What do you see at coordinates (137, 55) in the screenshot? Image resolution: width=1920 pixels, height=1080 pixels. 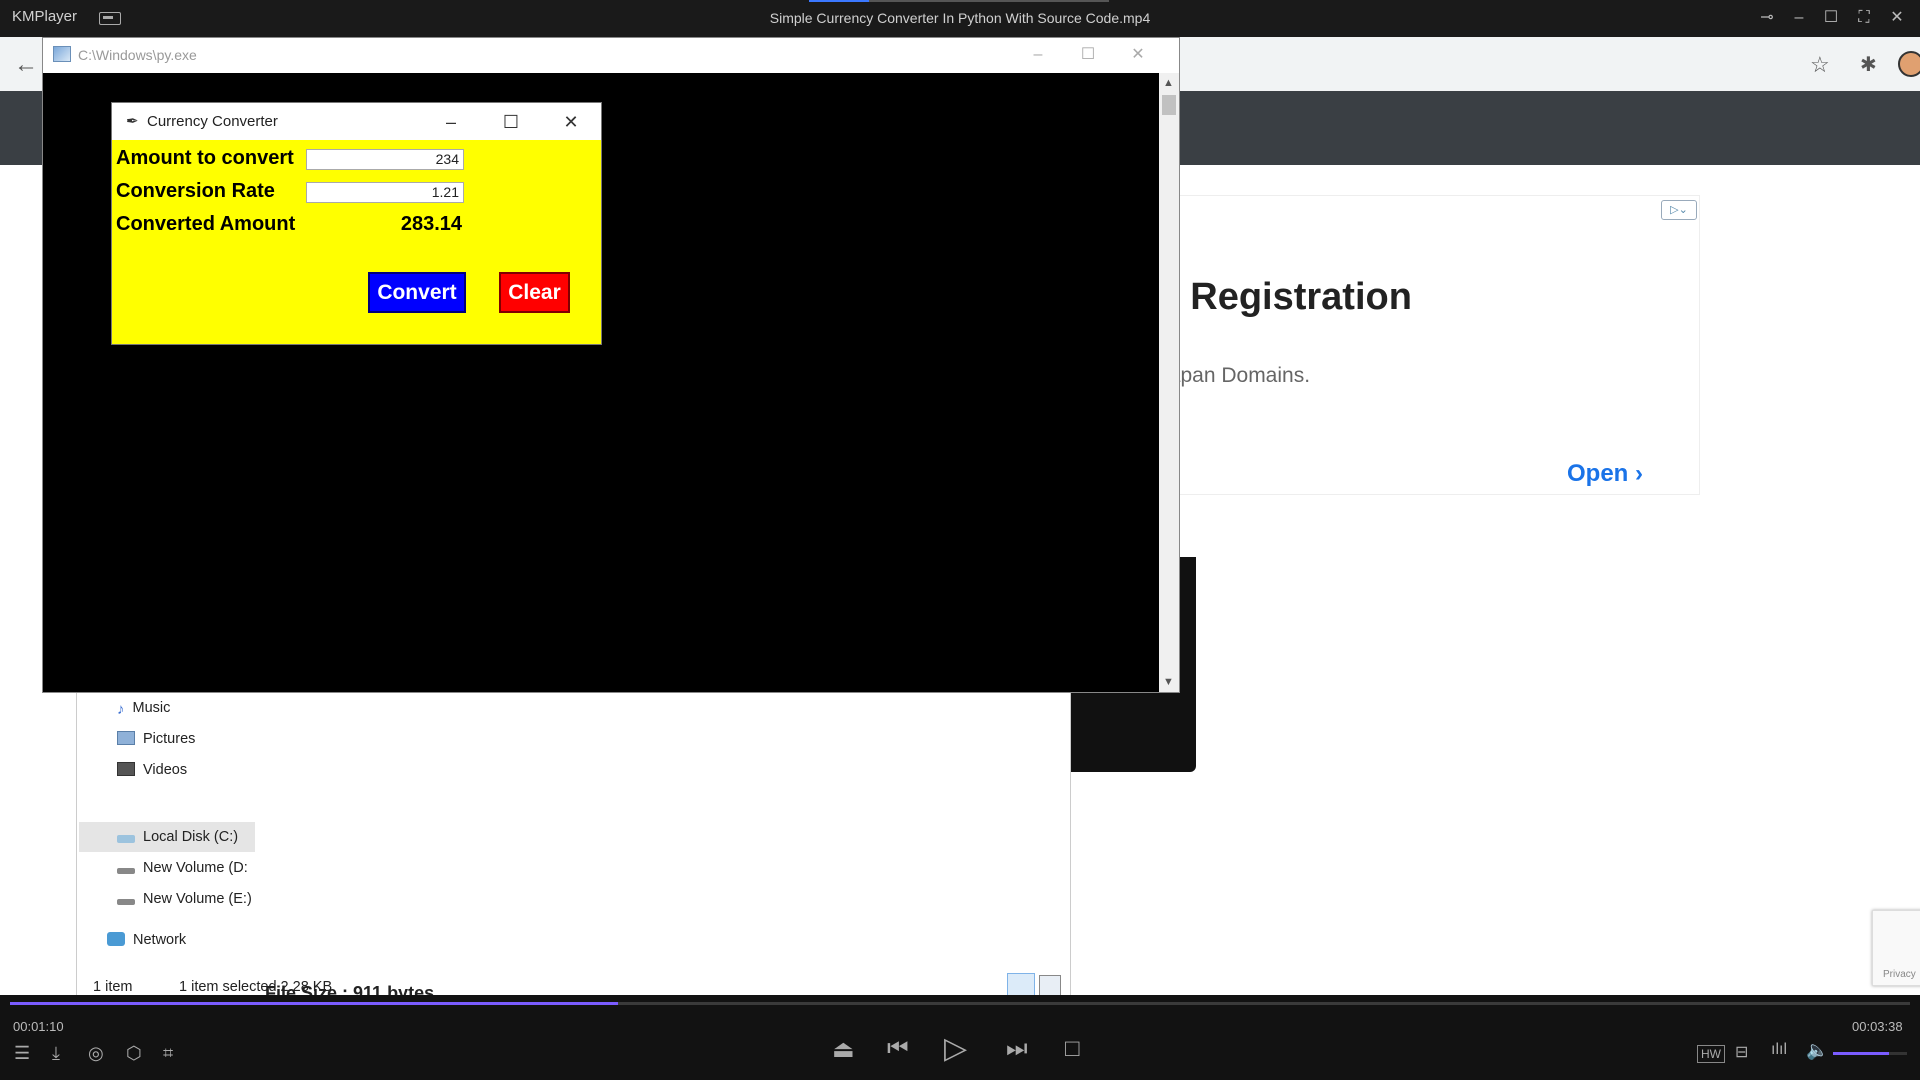 I see `console-title: C:\Windows\py.exe` at bounding box center [137, 55].